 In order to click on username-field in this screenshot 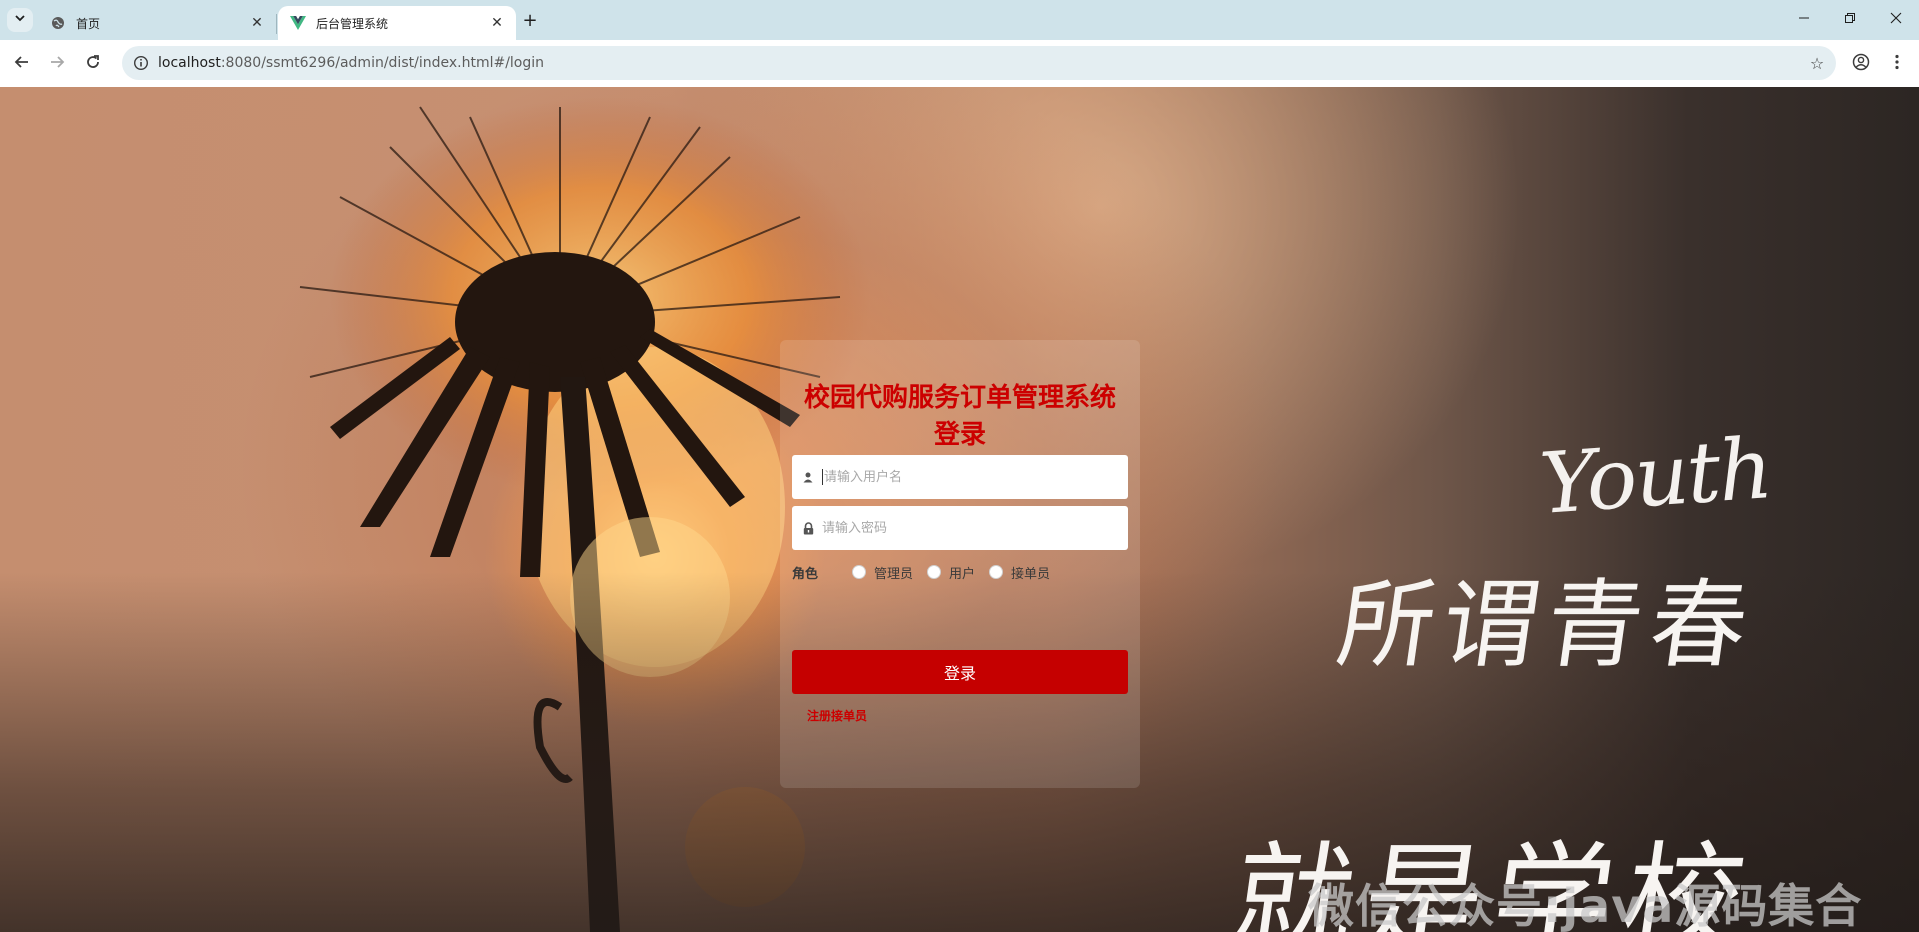, I will do `click(960, 477)`.